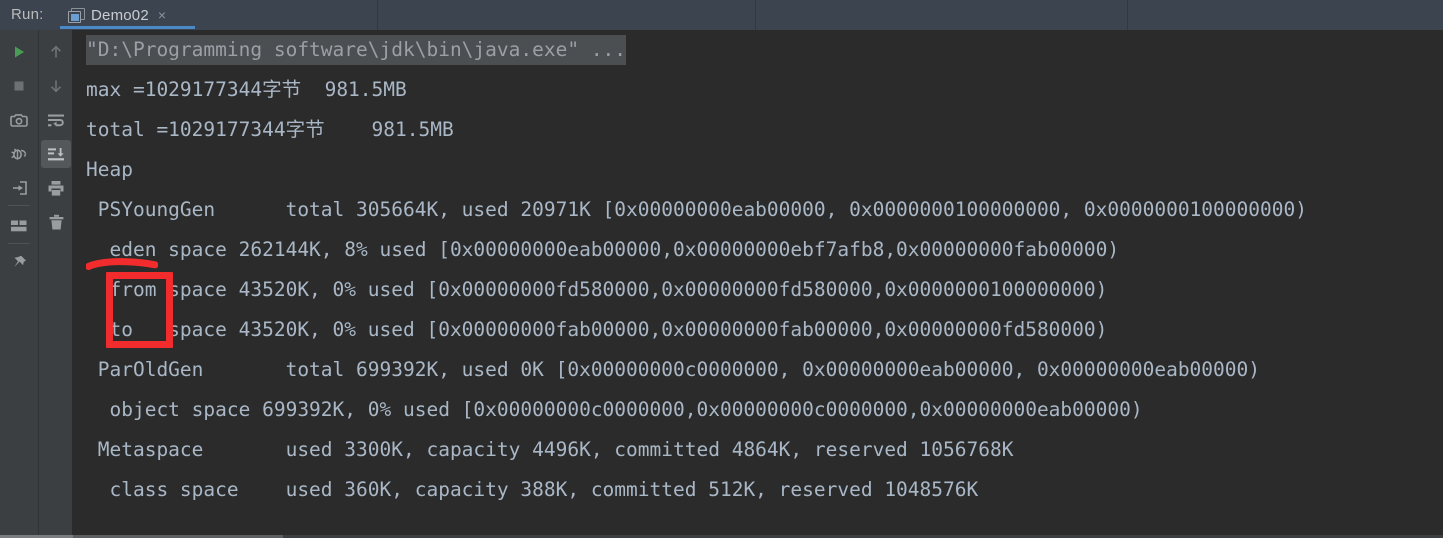 The width and height of the screenshot is (1443, 538). I want to click on clear-all-button, so click(56, 222).